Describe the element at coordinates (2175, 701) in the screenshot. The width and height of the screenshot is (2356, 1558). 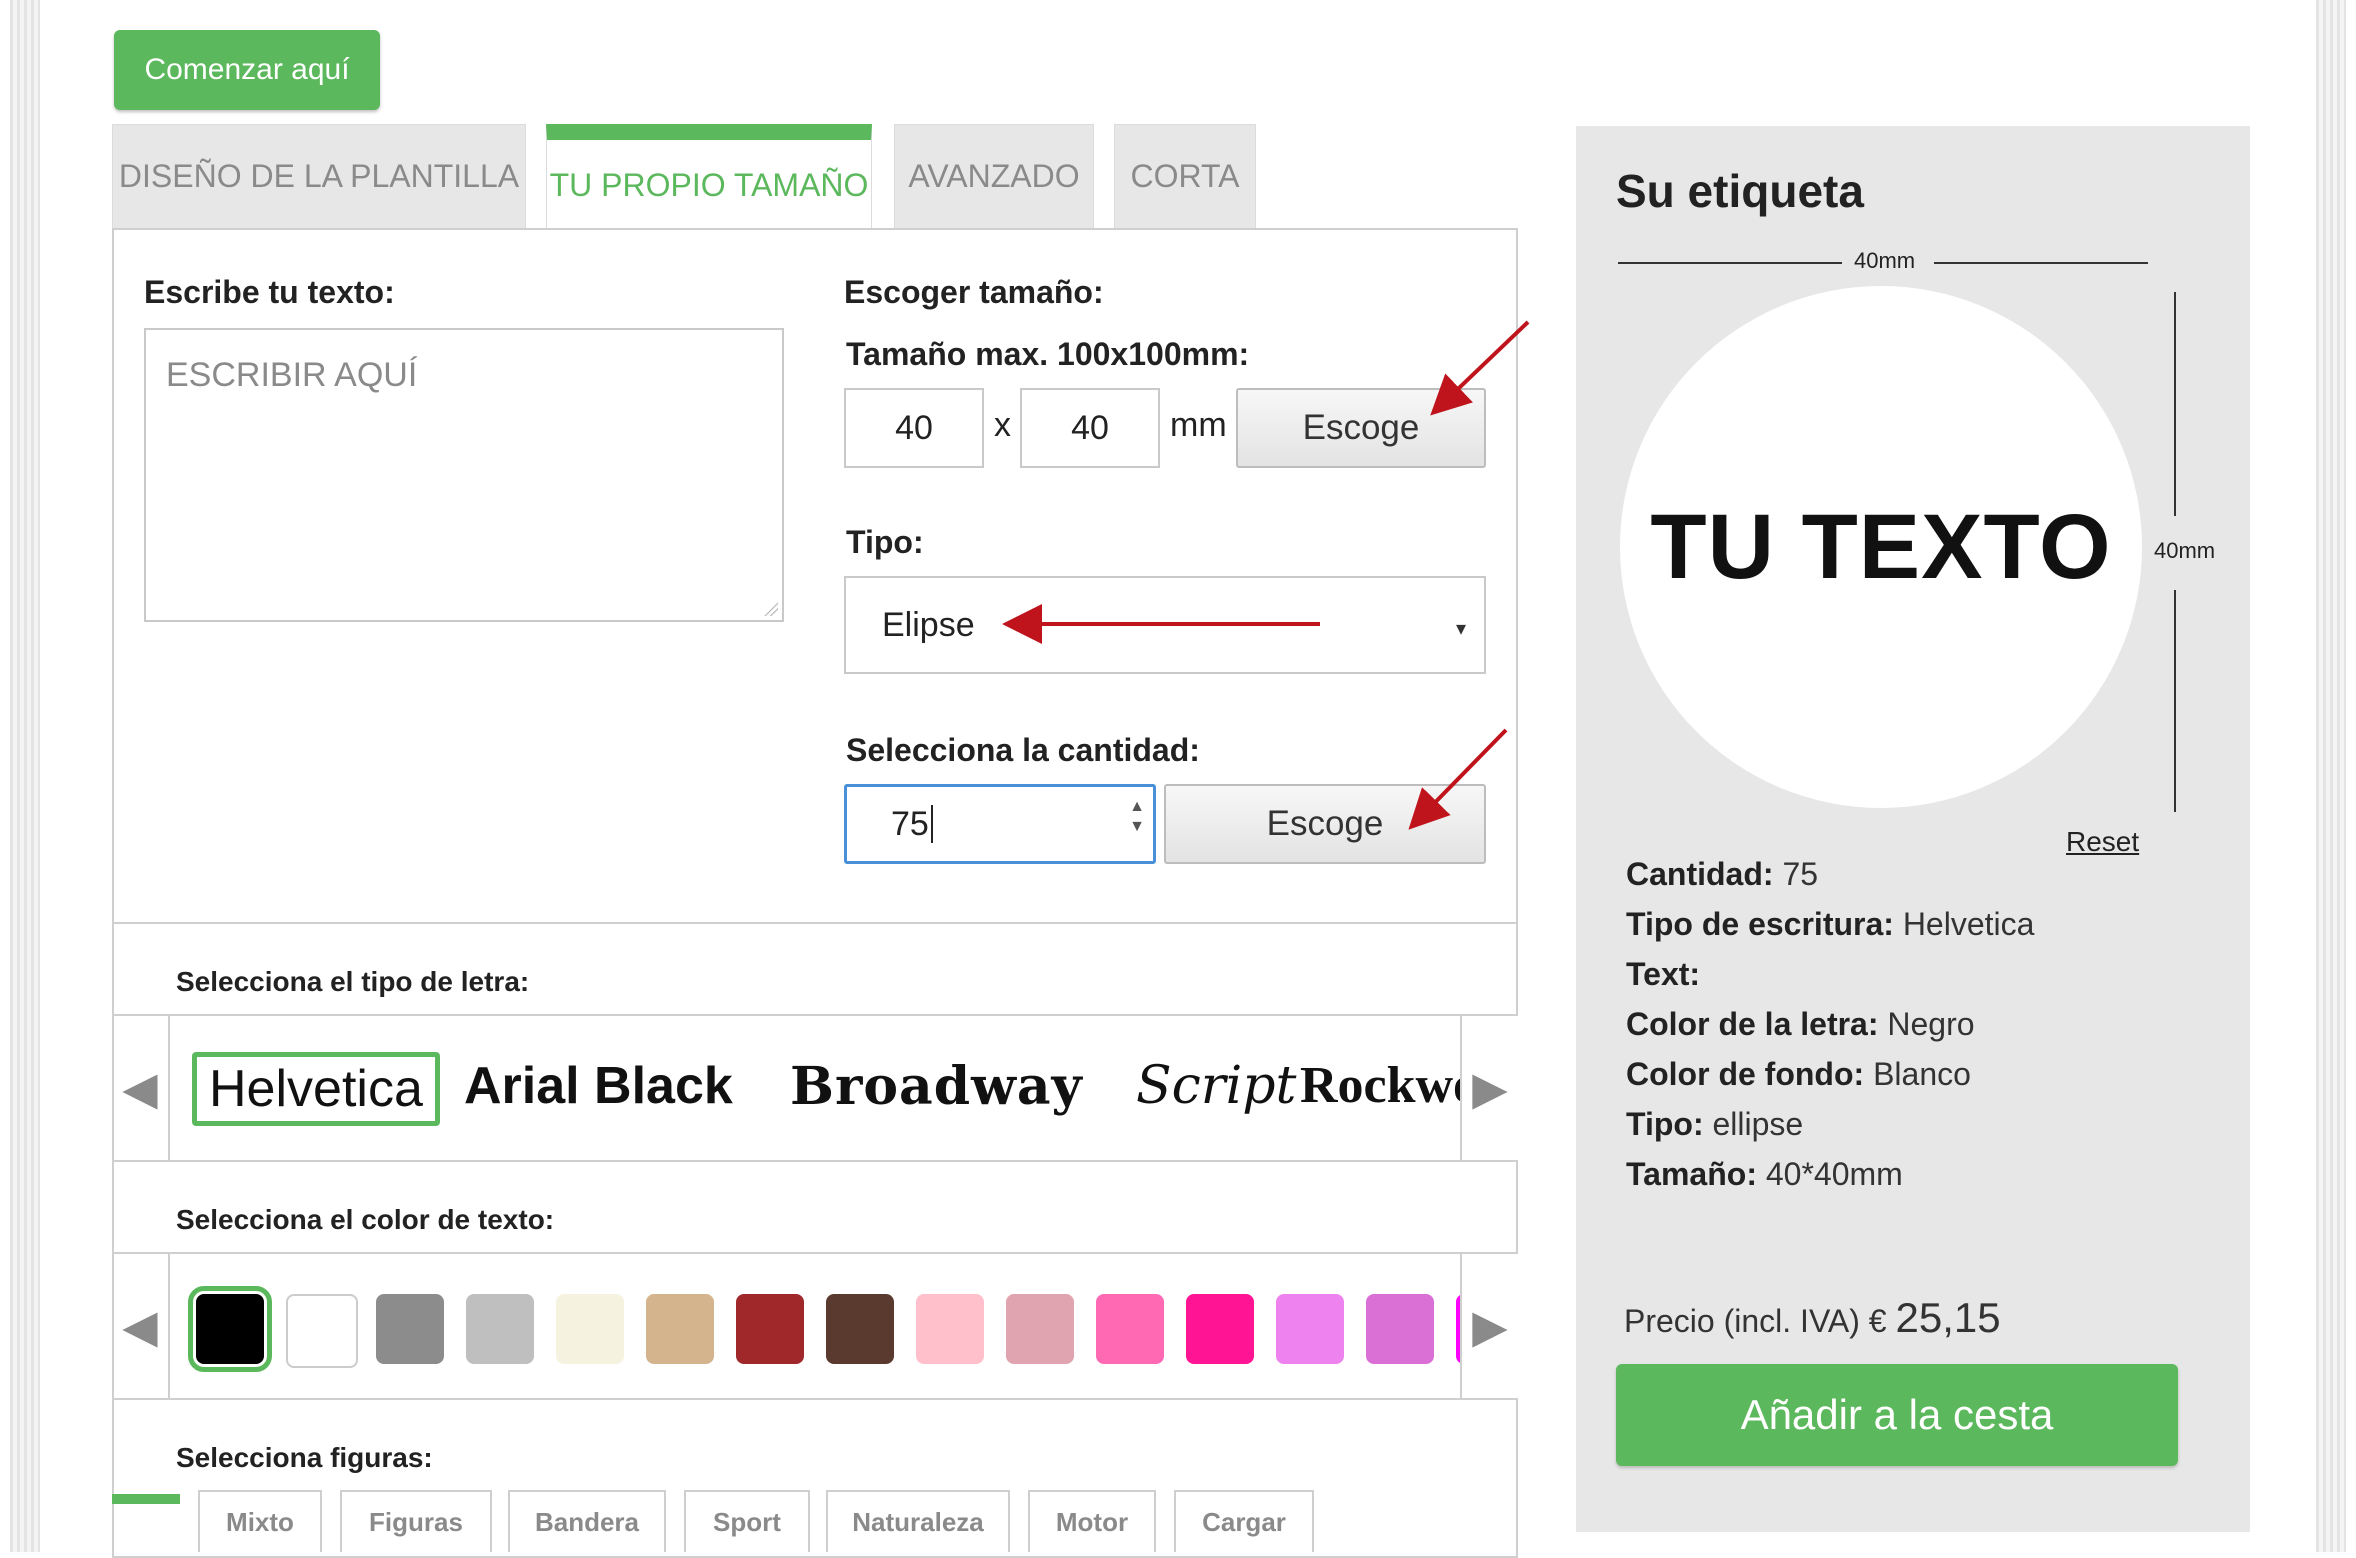
I see `height-dimension-line-bottom` at that location.